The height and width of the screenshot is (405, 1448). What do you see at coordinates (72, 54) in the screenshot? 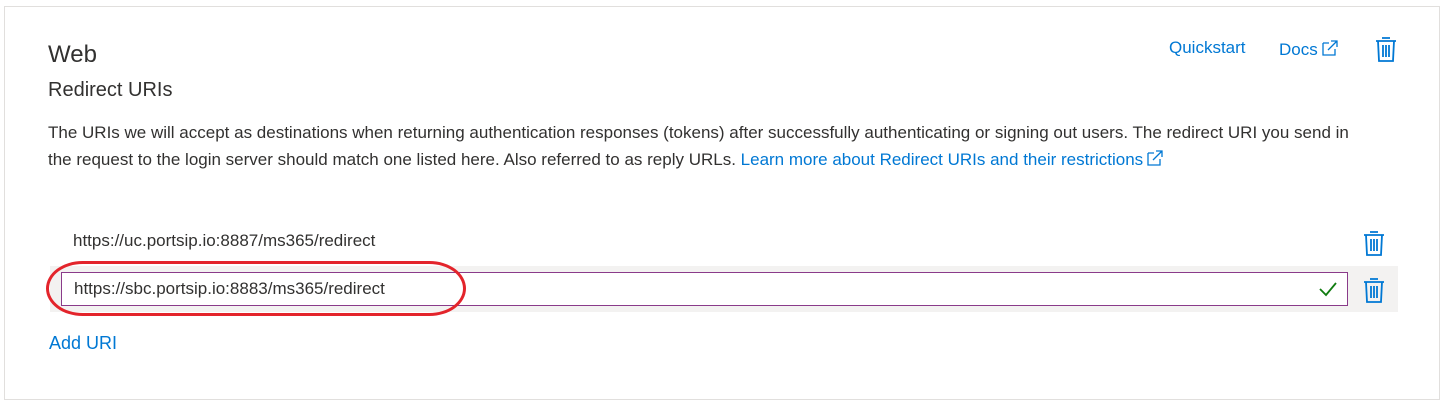
I see `section-title: Web` at bounding box center [72, 54].